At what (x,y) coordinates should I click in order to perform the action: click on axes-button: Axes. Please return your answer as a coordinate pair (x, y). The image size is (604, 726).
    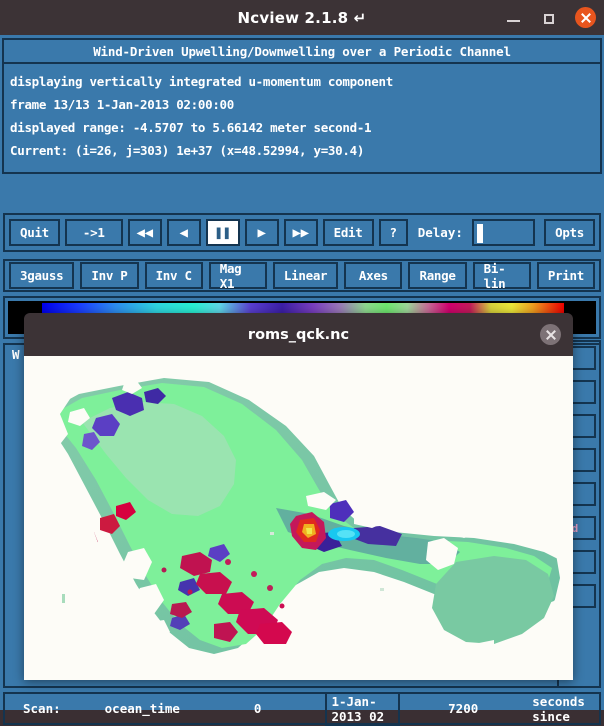
    Looking at the image, I should click on (373, 275).